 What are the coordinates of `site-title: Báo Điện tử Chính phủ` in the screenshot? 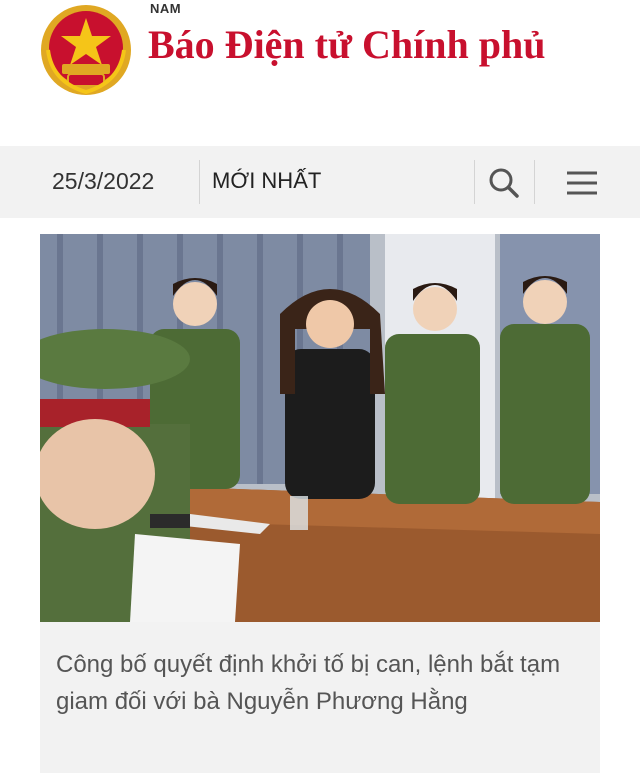 It's located at (368, 45).